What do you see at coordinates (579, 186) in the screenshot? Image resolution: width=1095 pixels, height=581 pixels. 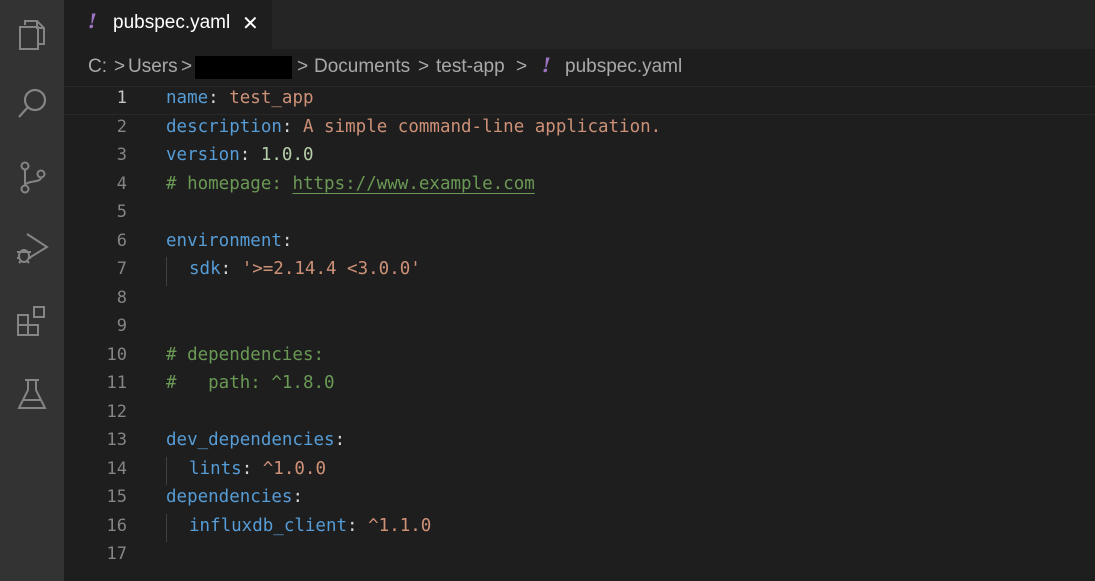 I see `code-line: 4 # homepage: https://www.example.com` at bounding box center [579, 186].